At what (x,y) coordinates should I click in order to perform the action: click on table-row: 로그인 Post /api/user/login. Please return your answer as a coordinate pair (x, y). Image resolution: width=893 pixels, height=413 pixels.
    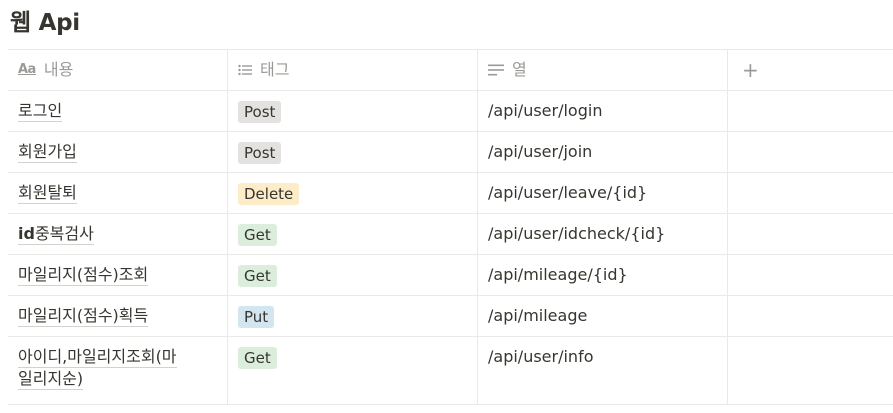
    Looking at the image, I should click on (450, 111).